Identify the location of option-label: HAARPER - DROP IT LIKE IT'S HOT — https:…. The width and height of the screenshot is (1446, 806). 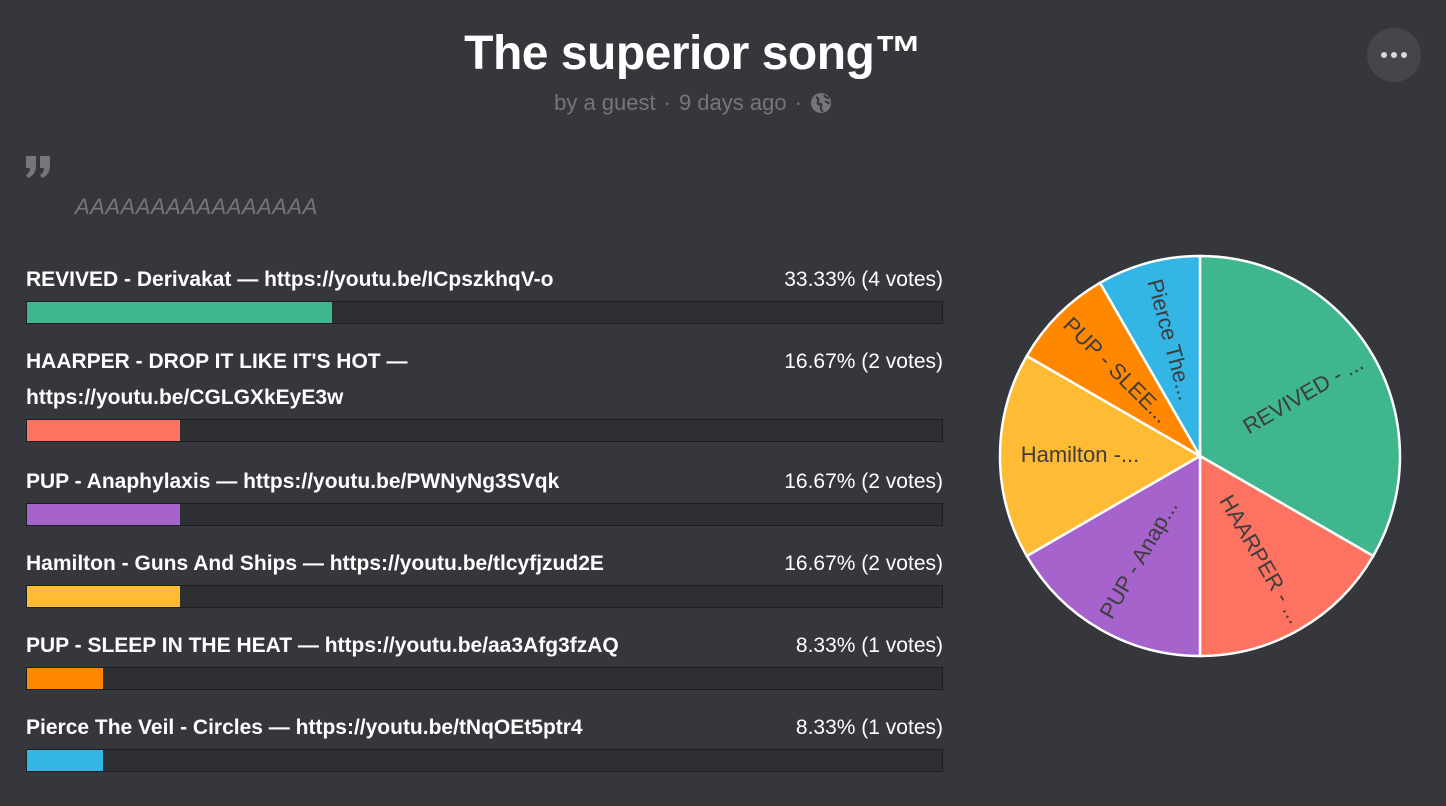
(217, 379).